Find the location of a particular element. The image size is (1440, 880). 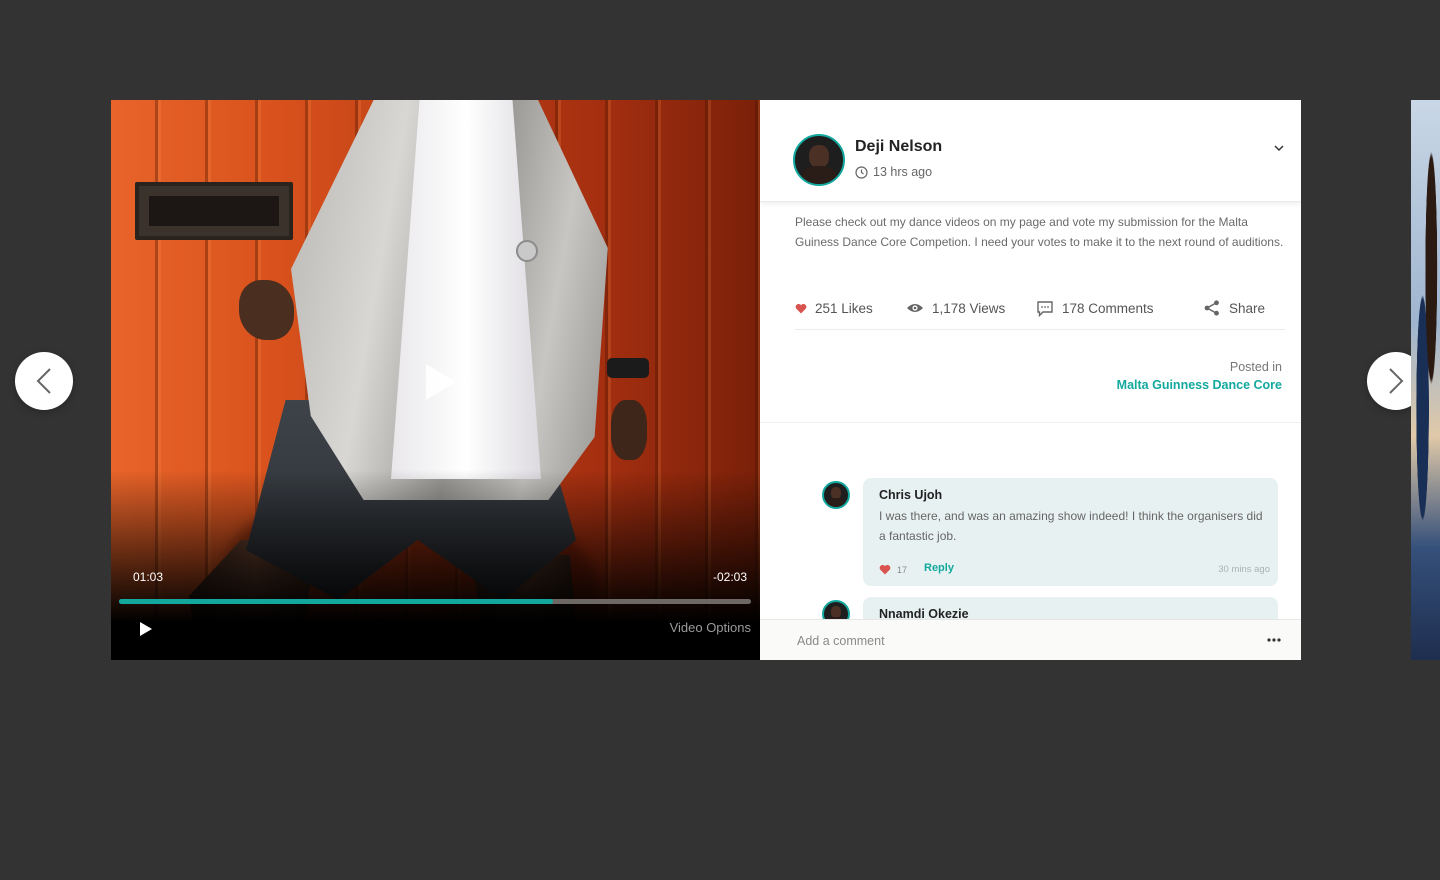

posted-in-group-link: Malta Guinness Dance Core is located at coordinates (1199, 385).